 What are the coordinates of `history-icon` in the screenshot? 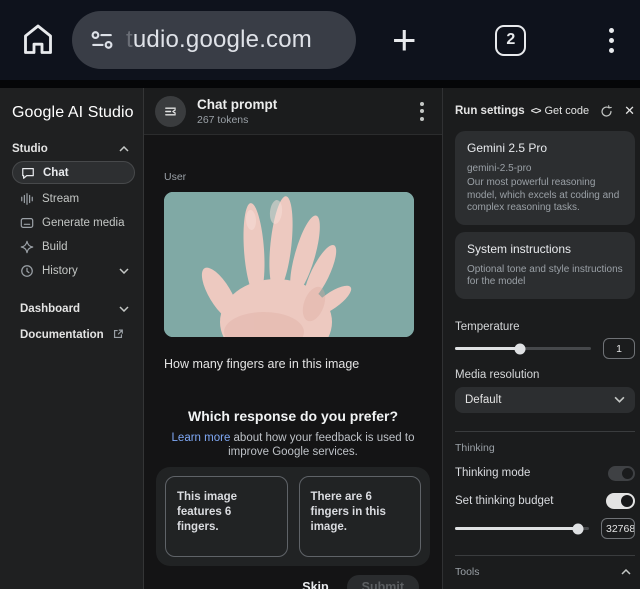 It's located at (27, 271).